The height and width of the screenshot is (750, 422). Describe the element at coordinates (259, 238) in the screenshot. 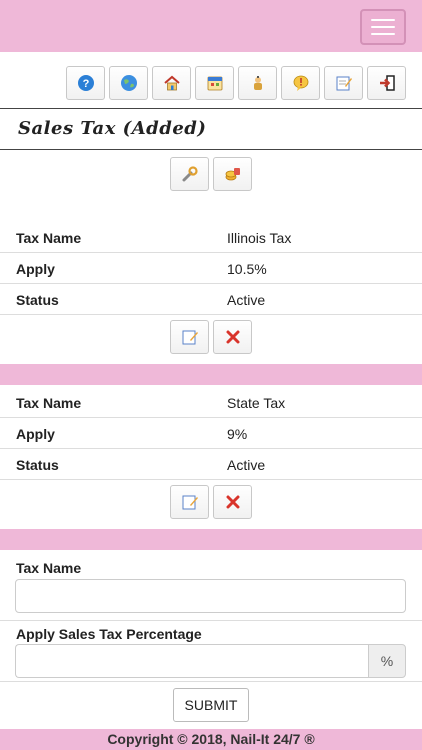

I see `tax-name-value: Illinois Tax` at that location.